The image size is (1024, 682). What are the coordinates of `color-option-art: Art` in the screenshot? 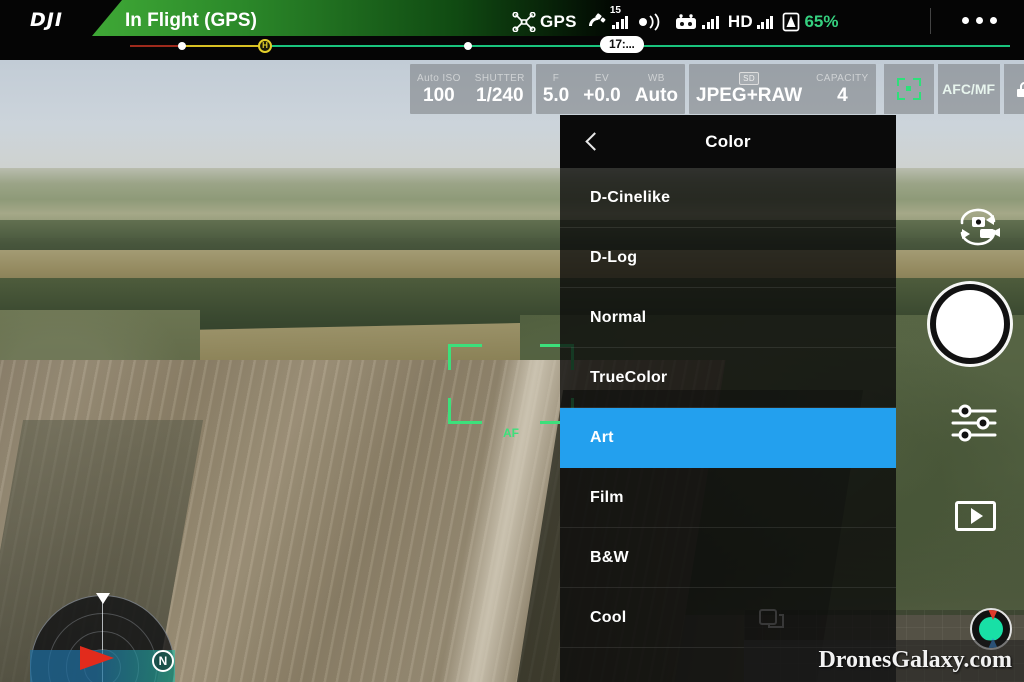 It's located at (728, 438).